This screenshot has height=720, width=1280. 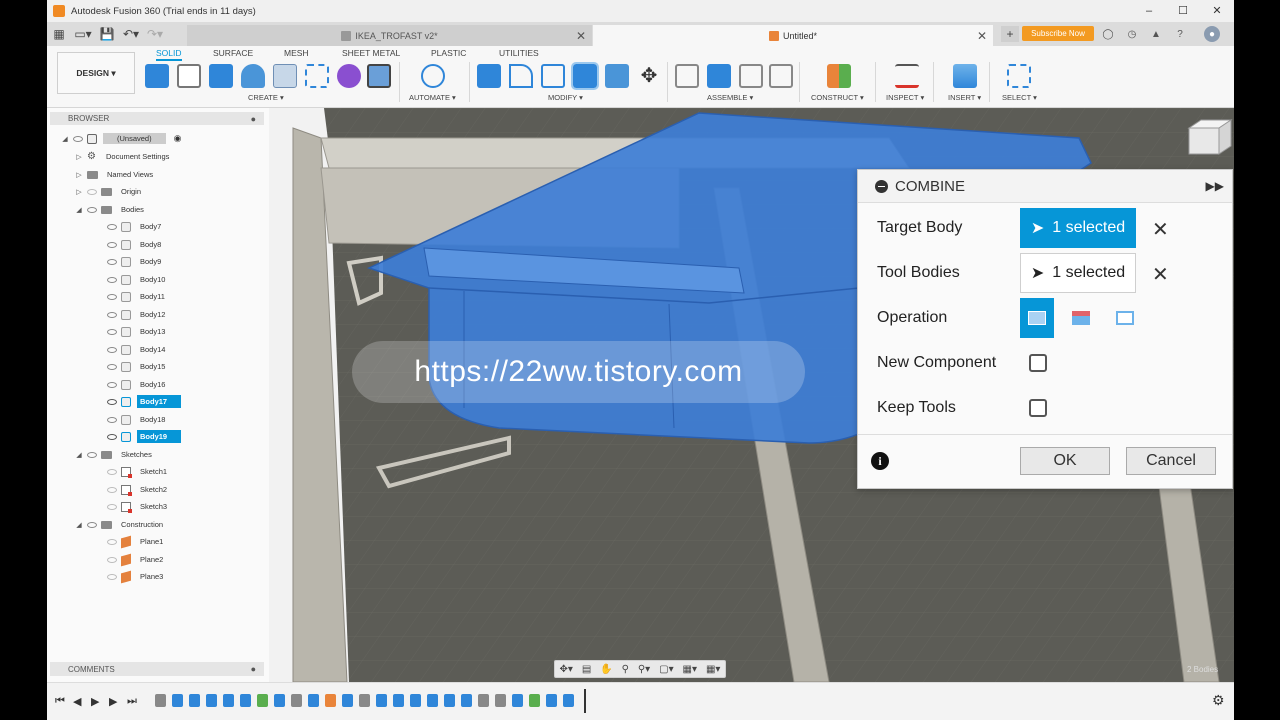 What do you see at coordinates (296, 53) in the screenshot?
I see `tab-mesh: MESH` at bounding box center [296, 53].